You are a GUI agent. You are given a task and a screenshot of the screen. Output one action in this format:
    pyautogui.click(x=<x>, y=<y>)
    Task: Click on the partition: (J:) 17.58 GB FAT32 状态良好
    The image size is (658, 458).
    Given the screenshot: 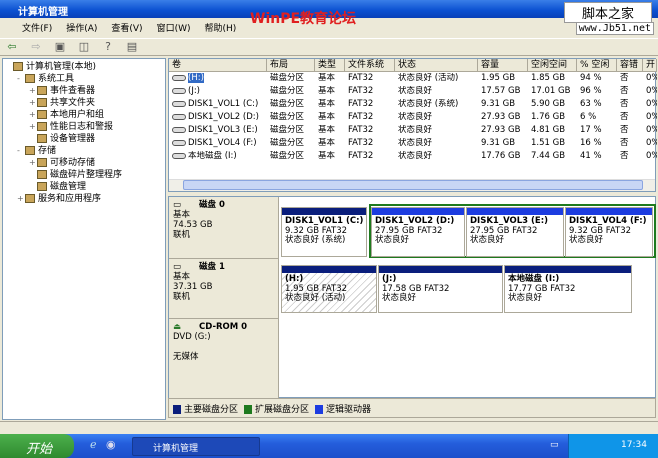 What is the action you would take?
    pyautogui.click(x=440, y=289)
    